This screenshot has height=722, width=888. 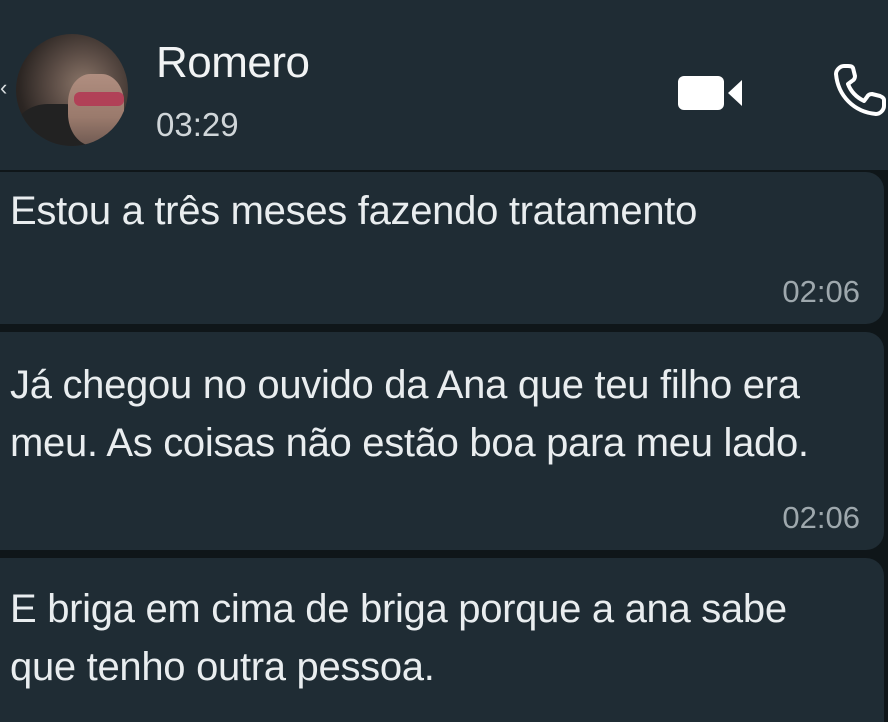 What do you see at coordinates (859, 91) in the screenshot?
I see `voice-call-icon` at bounding box center [859, 91].